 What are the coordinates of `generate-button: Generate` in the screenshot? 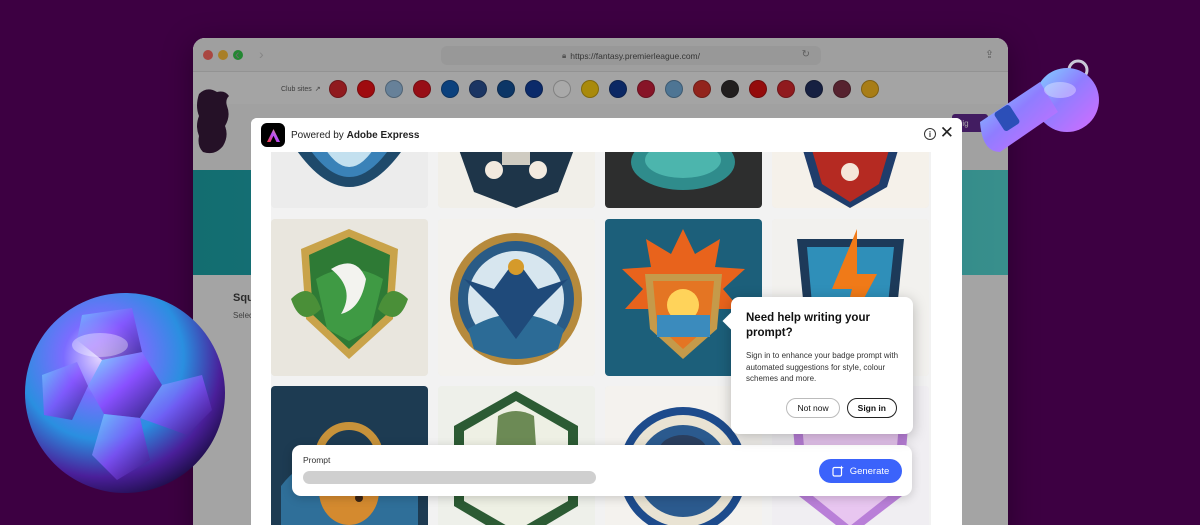 It's located at (860, 471).